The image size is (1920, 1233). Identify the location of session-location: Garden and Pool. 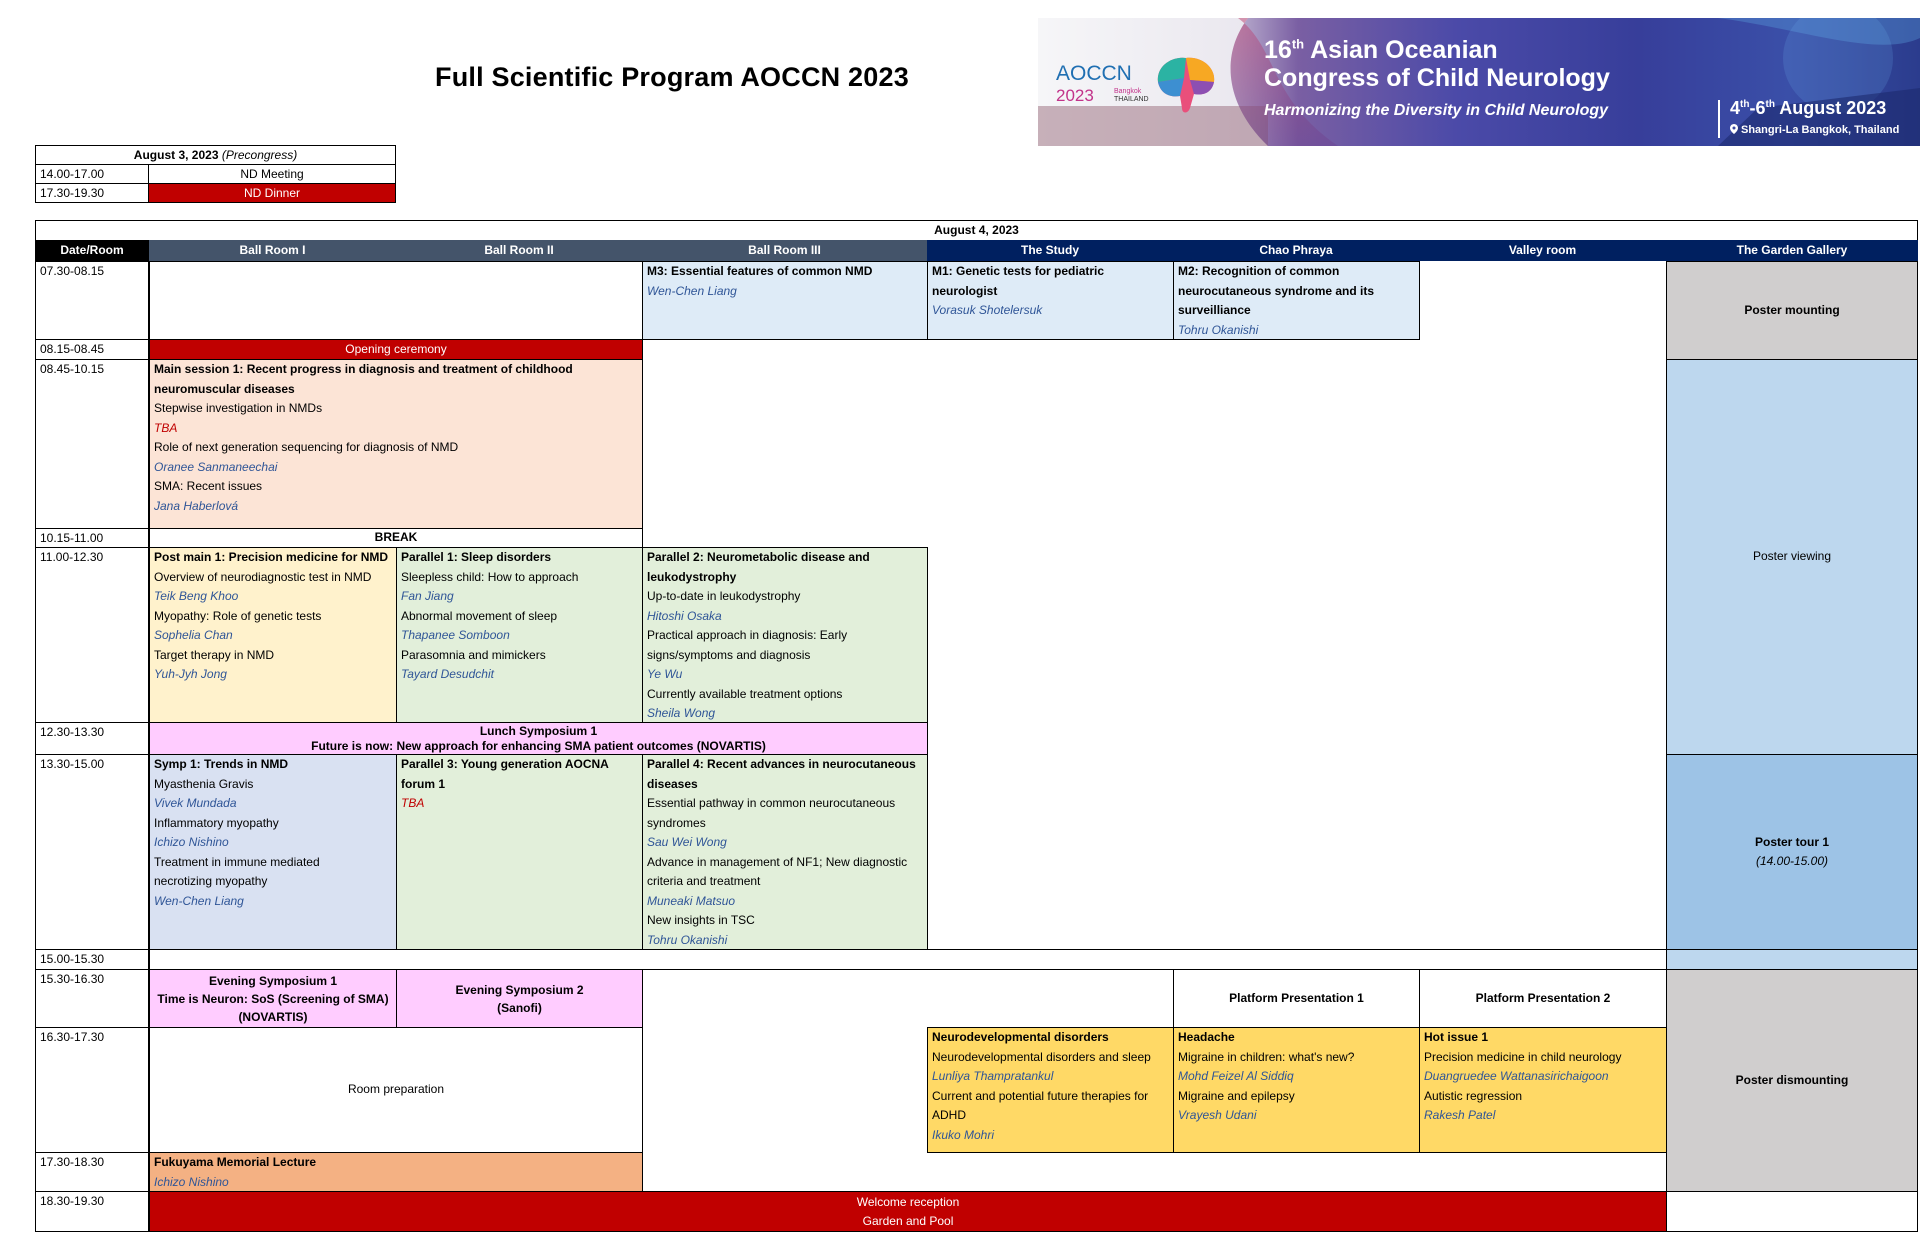
(908, 1220).